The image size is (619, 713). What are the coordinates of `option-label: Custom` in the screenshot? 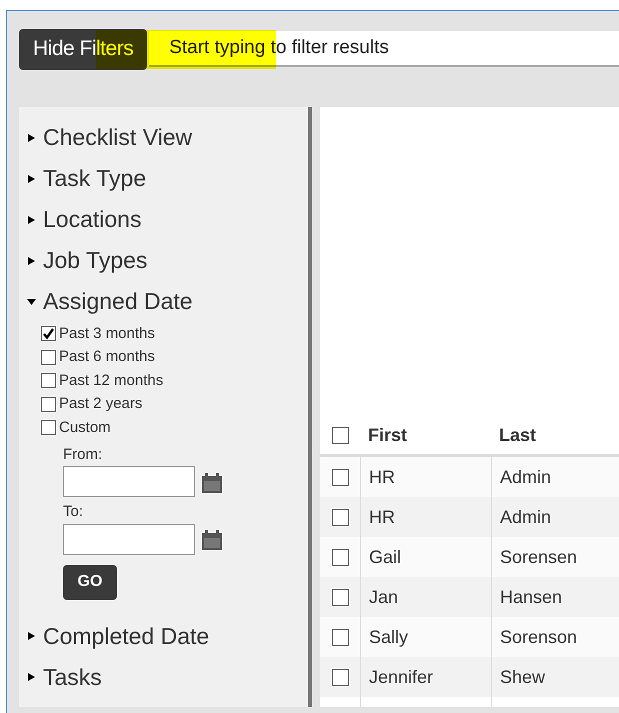 It's located at (85, 428).